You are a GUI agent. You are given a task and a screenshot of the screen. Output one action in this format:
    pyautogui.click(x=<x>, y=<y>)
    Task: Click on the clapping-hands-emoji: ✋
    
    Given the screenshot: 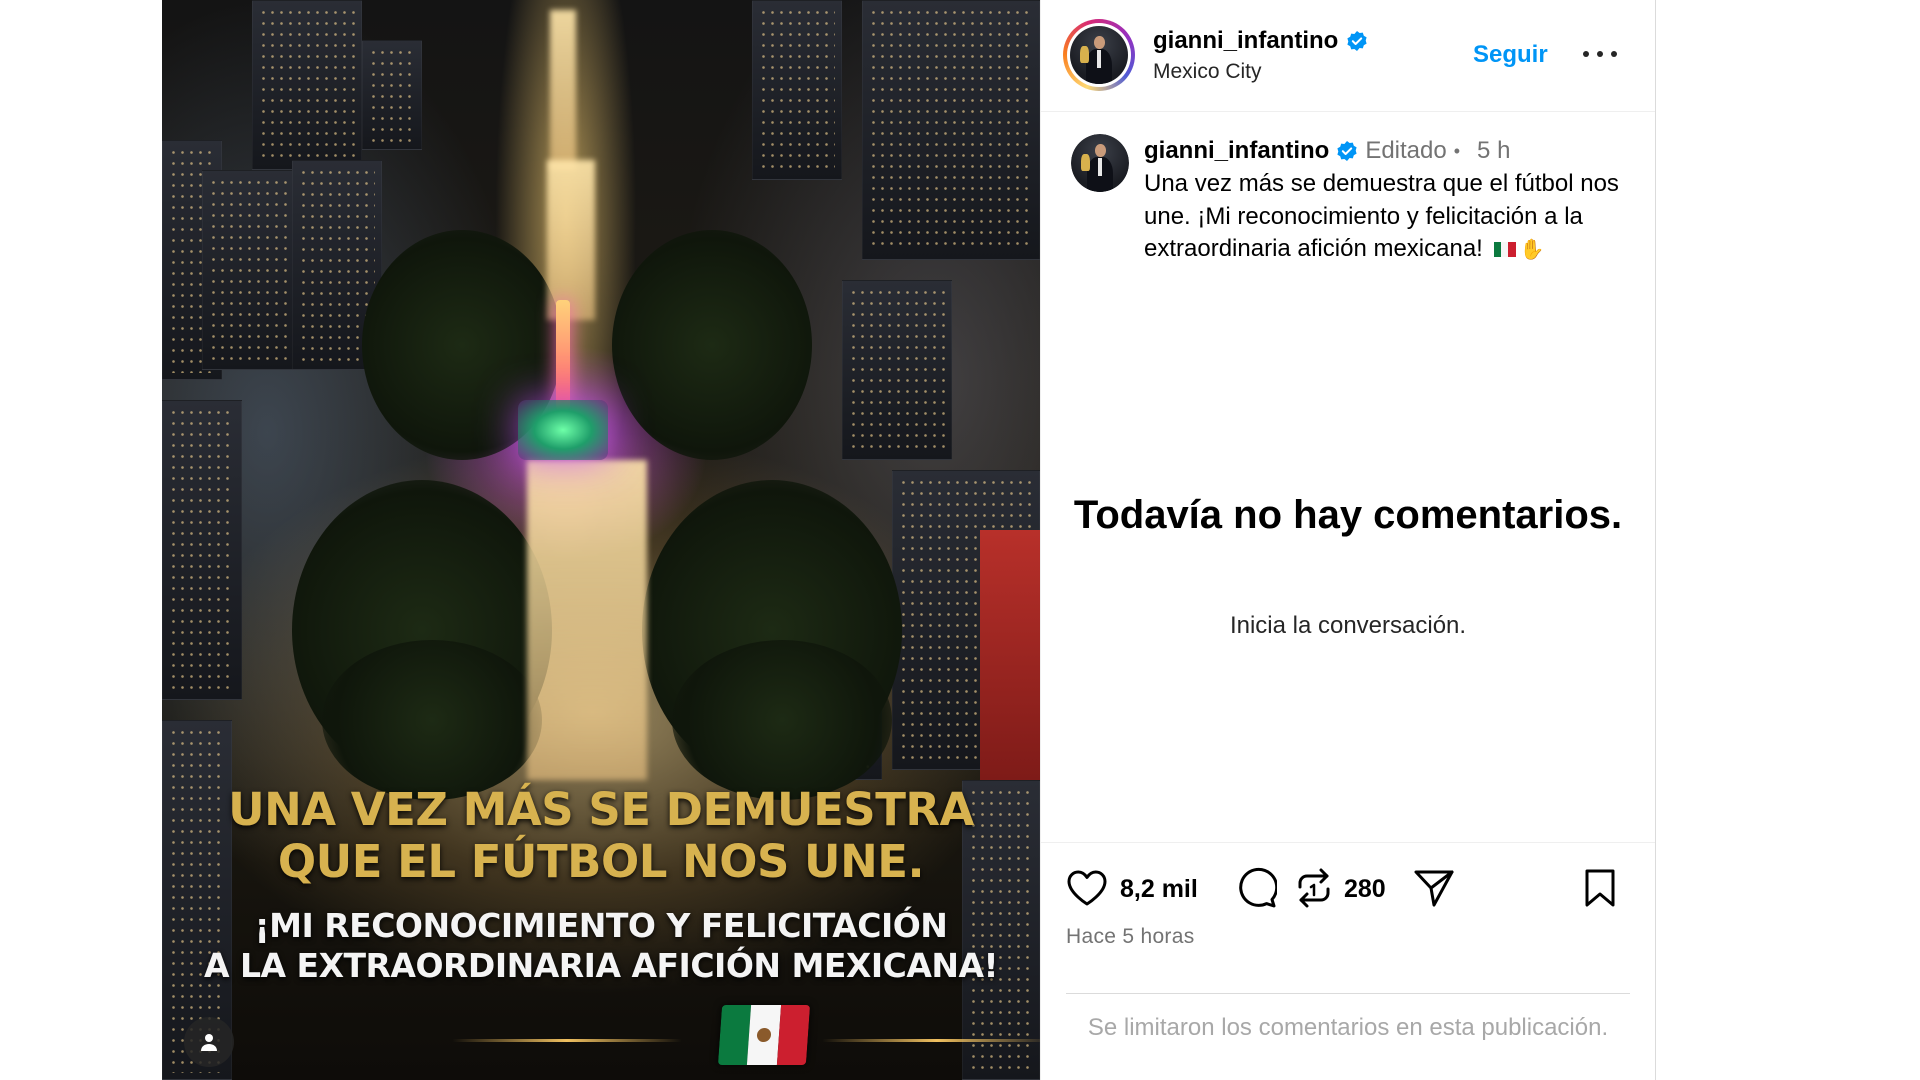 What is the action you would take?
    pyautogui.click(x=1532, y=249)
    